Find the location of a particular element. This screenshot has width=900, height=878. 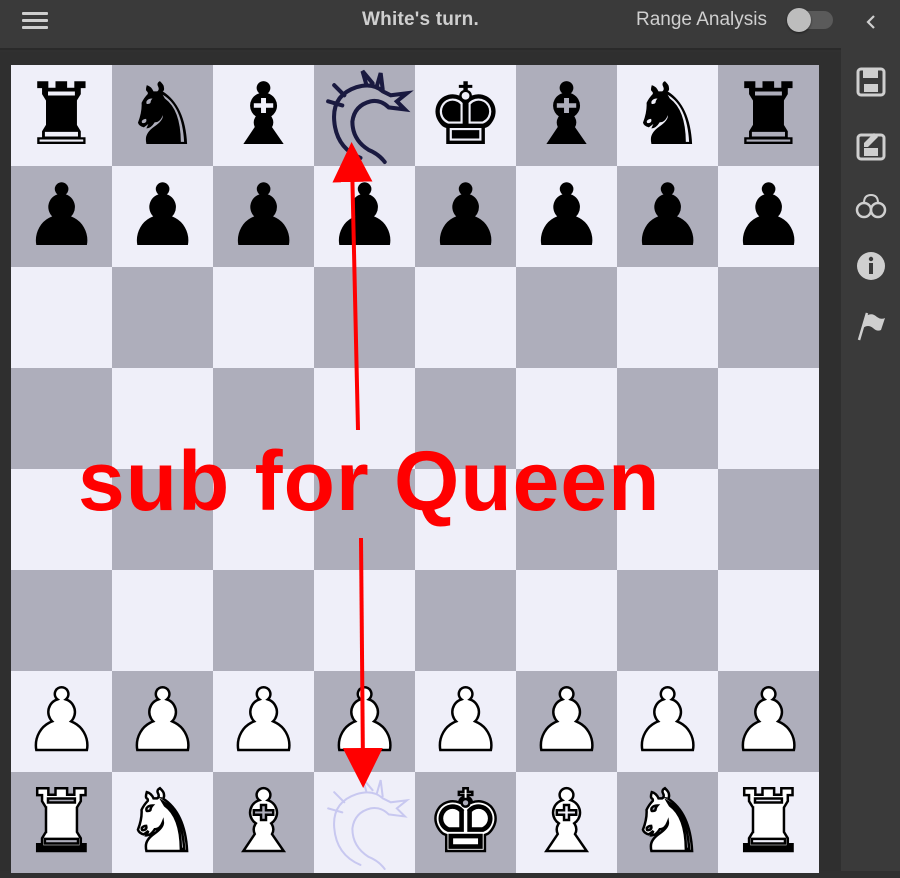

black-dragon-piece is located at coordinates (364, 115).